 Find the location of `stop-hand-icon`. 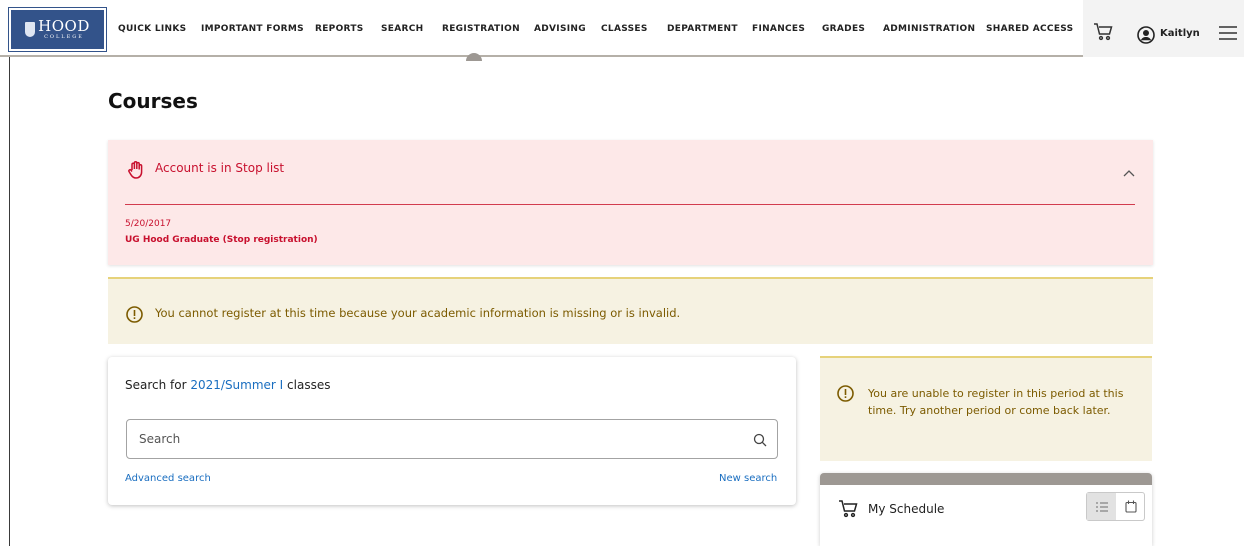

stop-hand-icon is located at coordinates (136, 172).